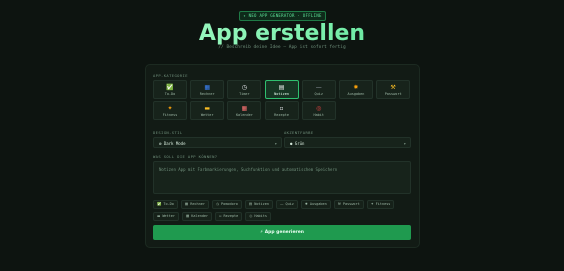 The image size is (564, 271). I want to click on category-quiz: — Quiz, so click(318, 89).